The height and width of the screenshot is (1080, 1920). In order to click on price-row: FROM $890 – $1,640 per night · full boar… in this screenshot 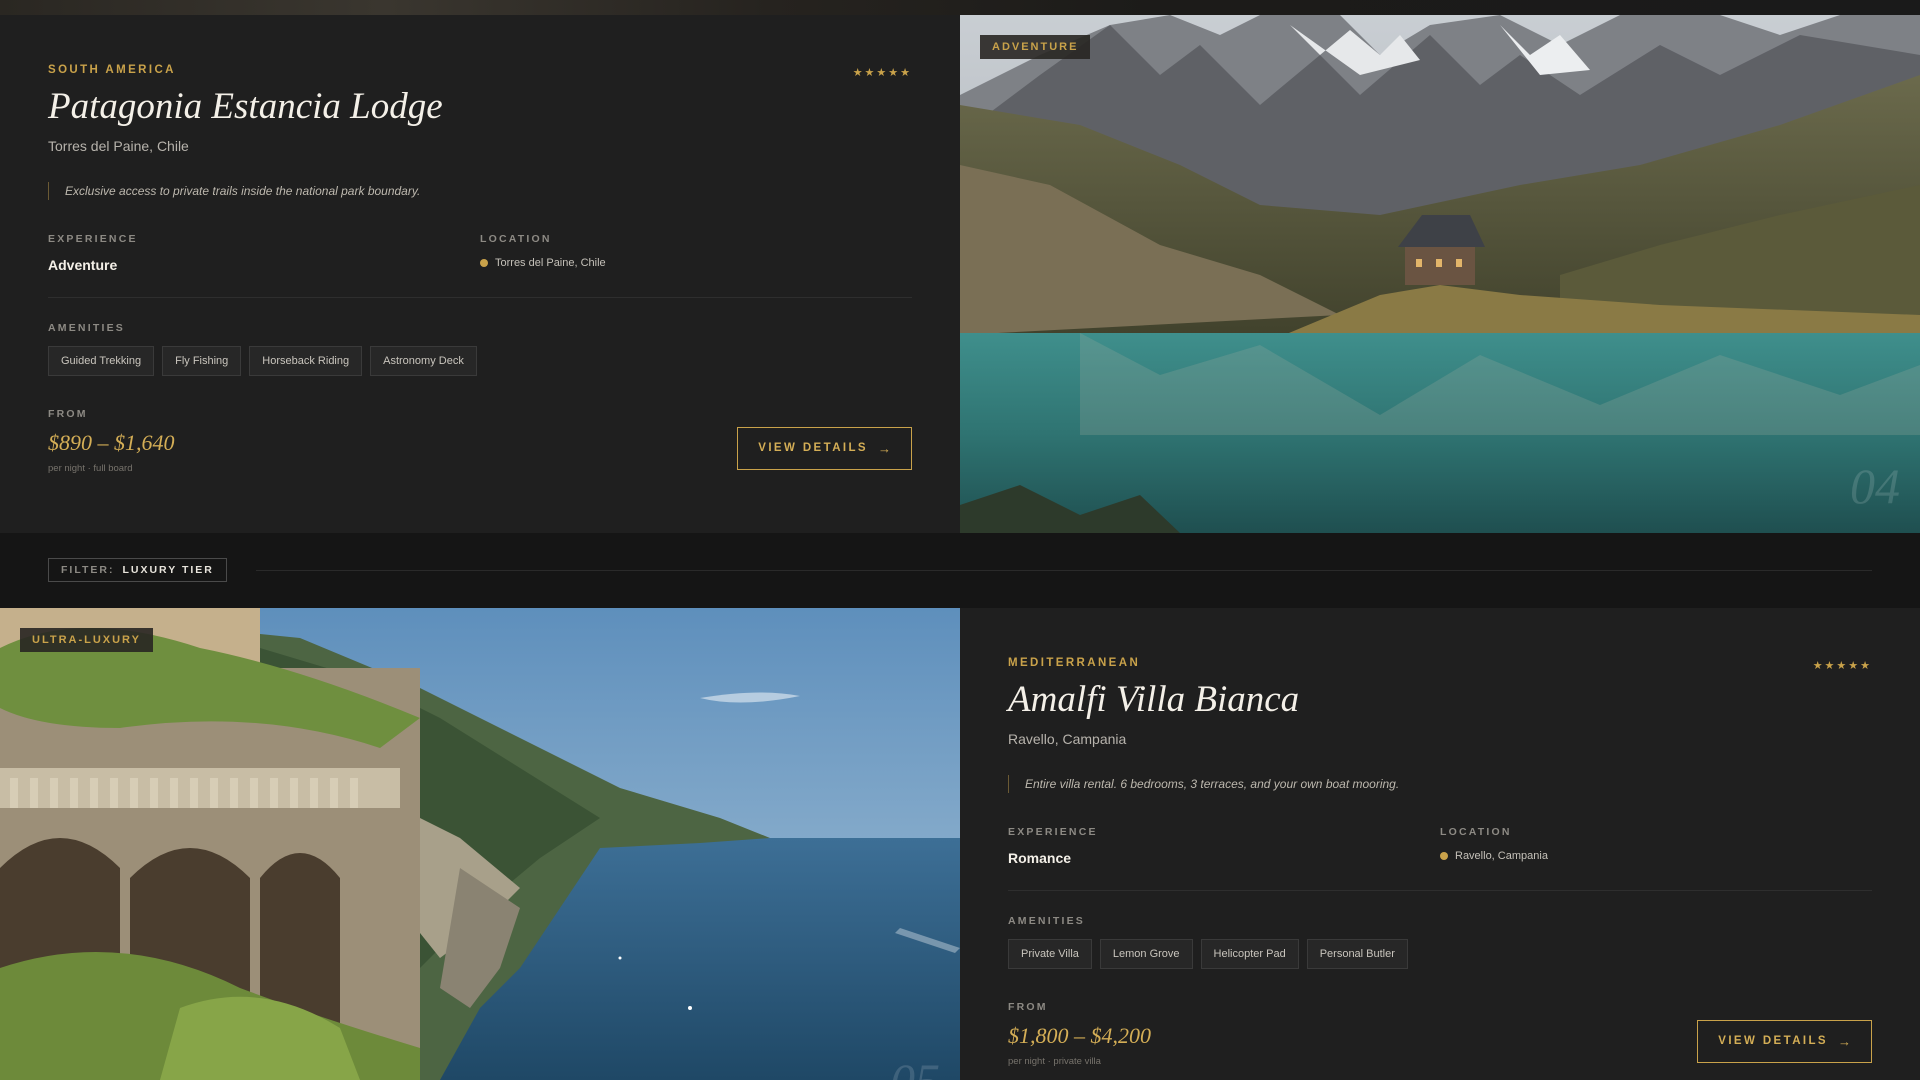, I will do `click(480, 441)`.